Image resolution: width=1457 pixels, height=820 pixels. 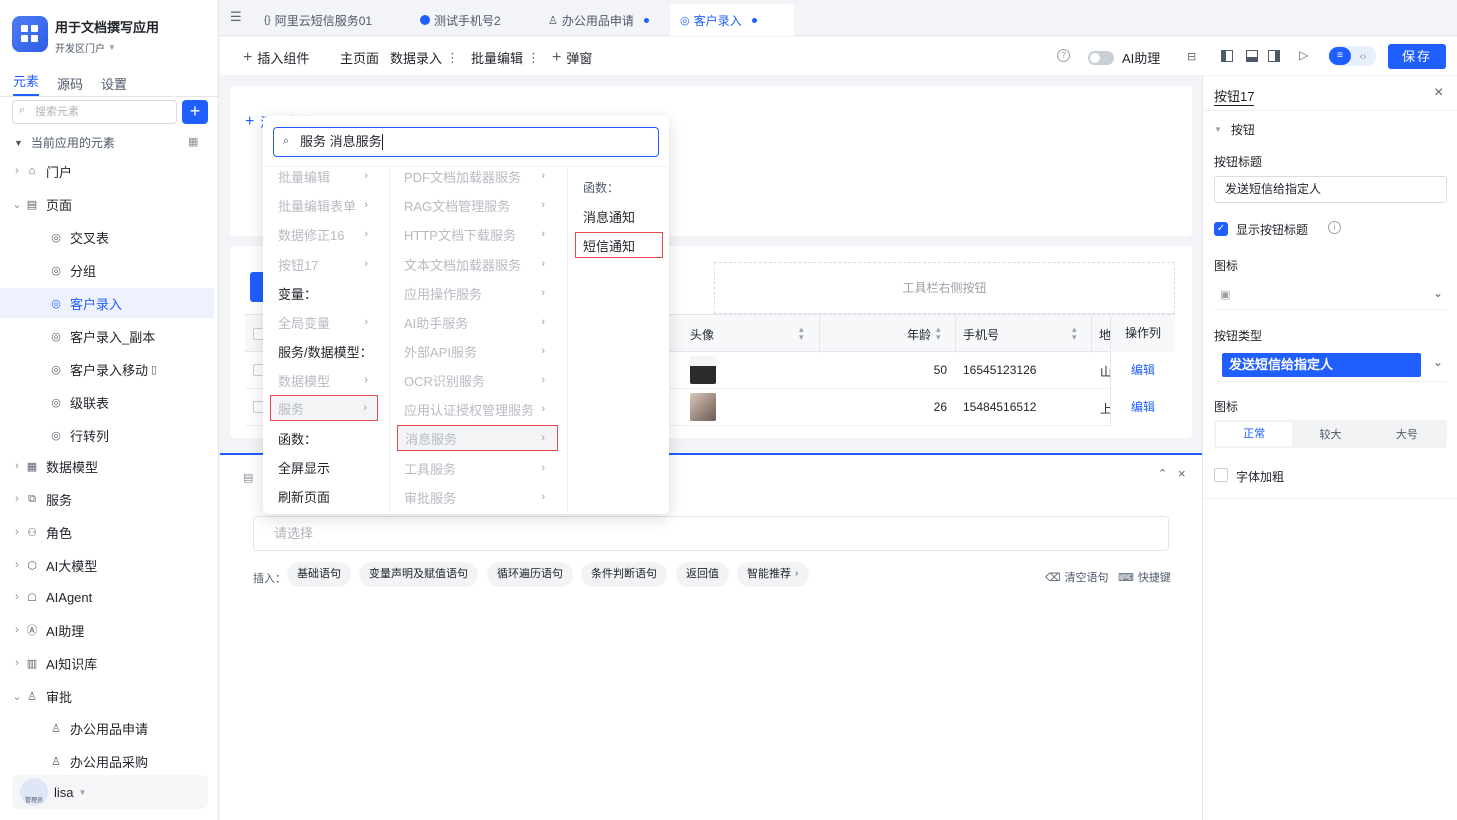 I want to click on popup-item: 应用操作服务 ›, so click(x=474, y=293).